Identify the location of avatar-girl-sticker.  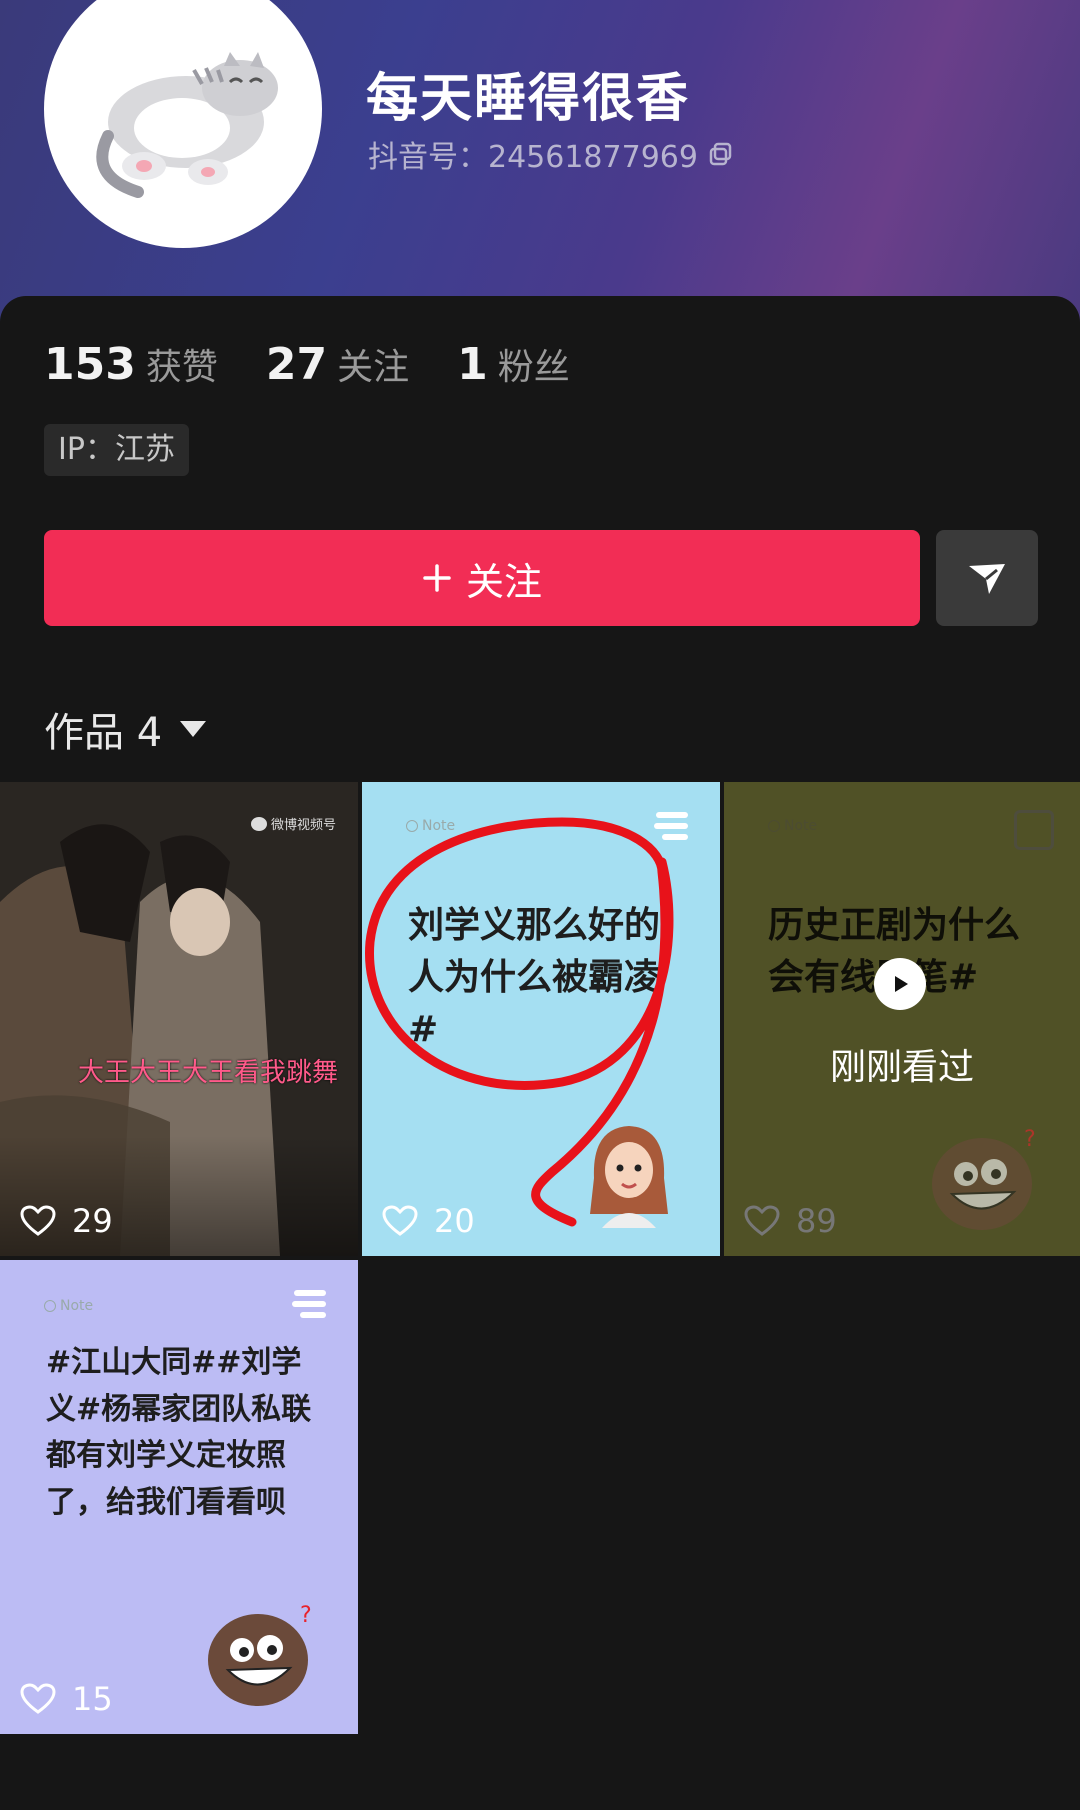
(629, 1173).